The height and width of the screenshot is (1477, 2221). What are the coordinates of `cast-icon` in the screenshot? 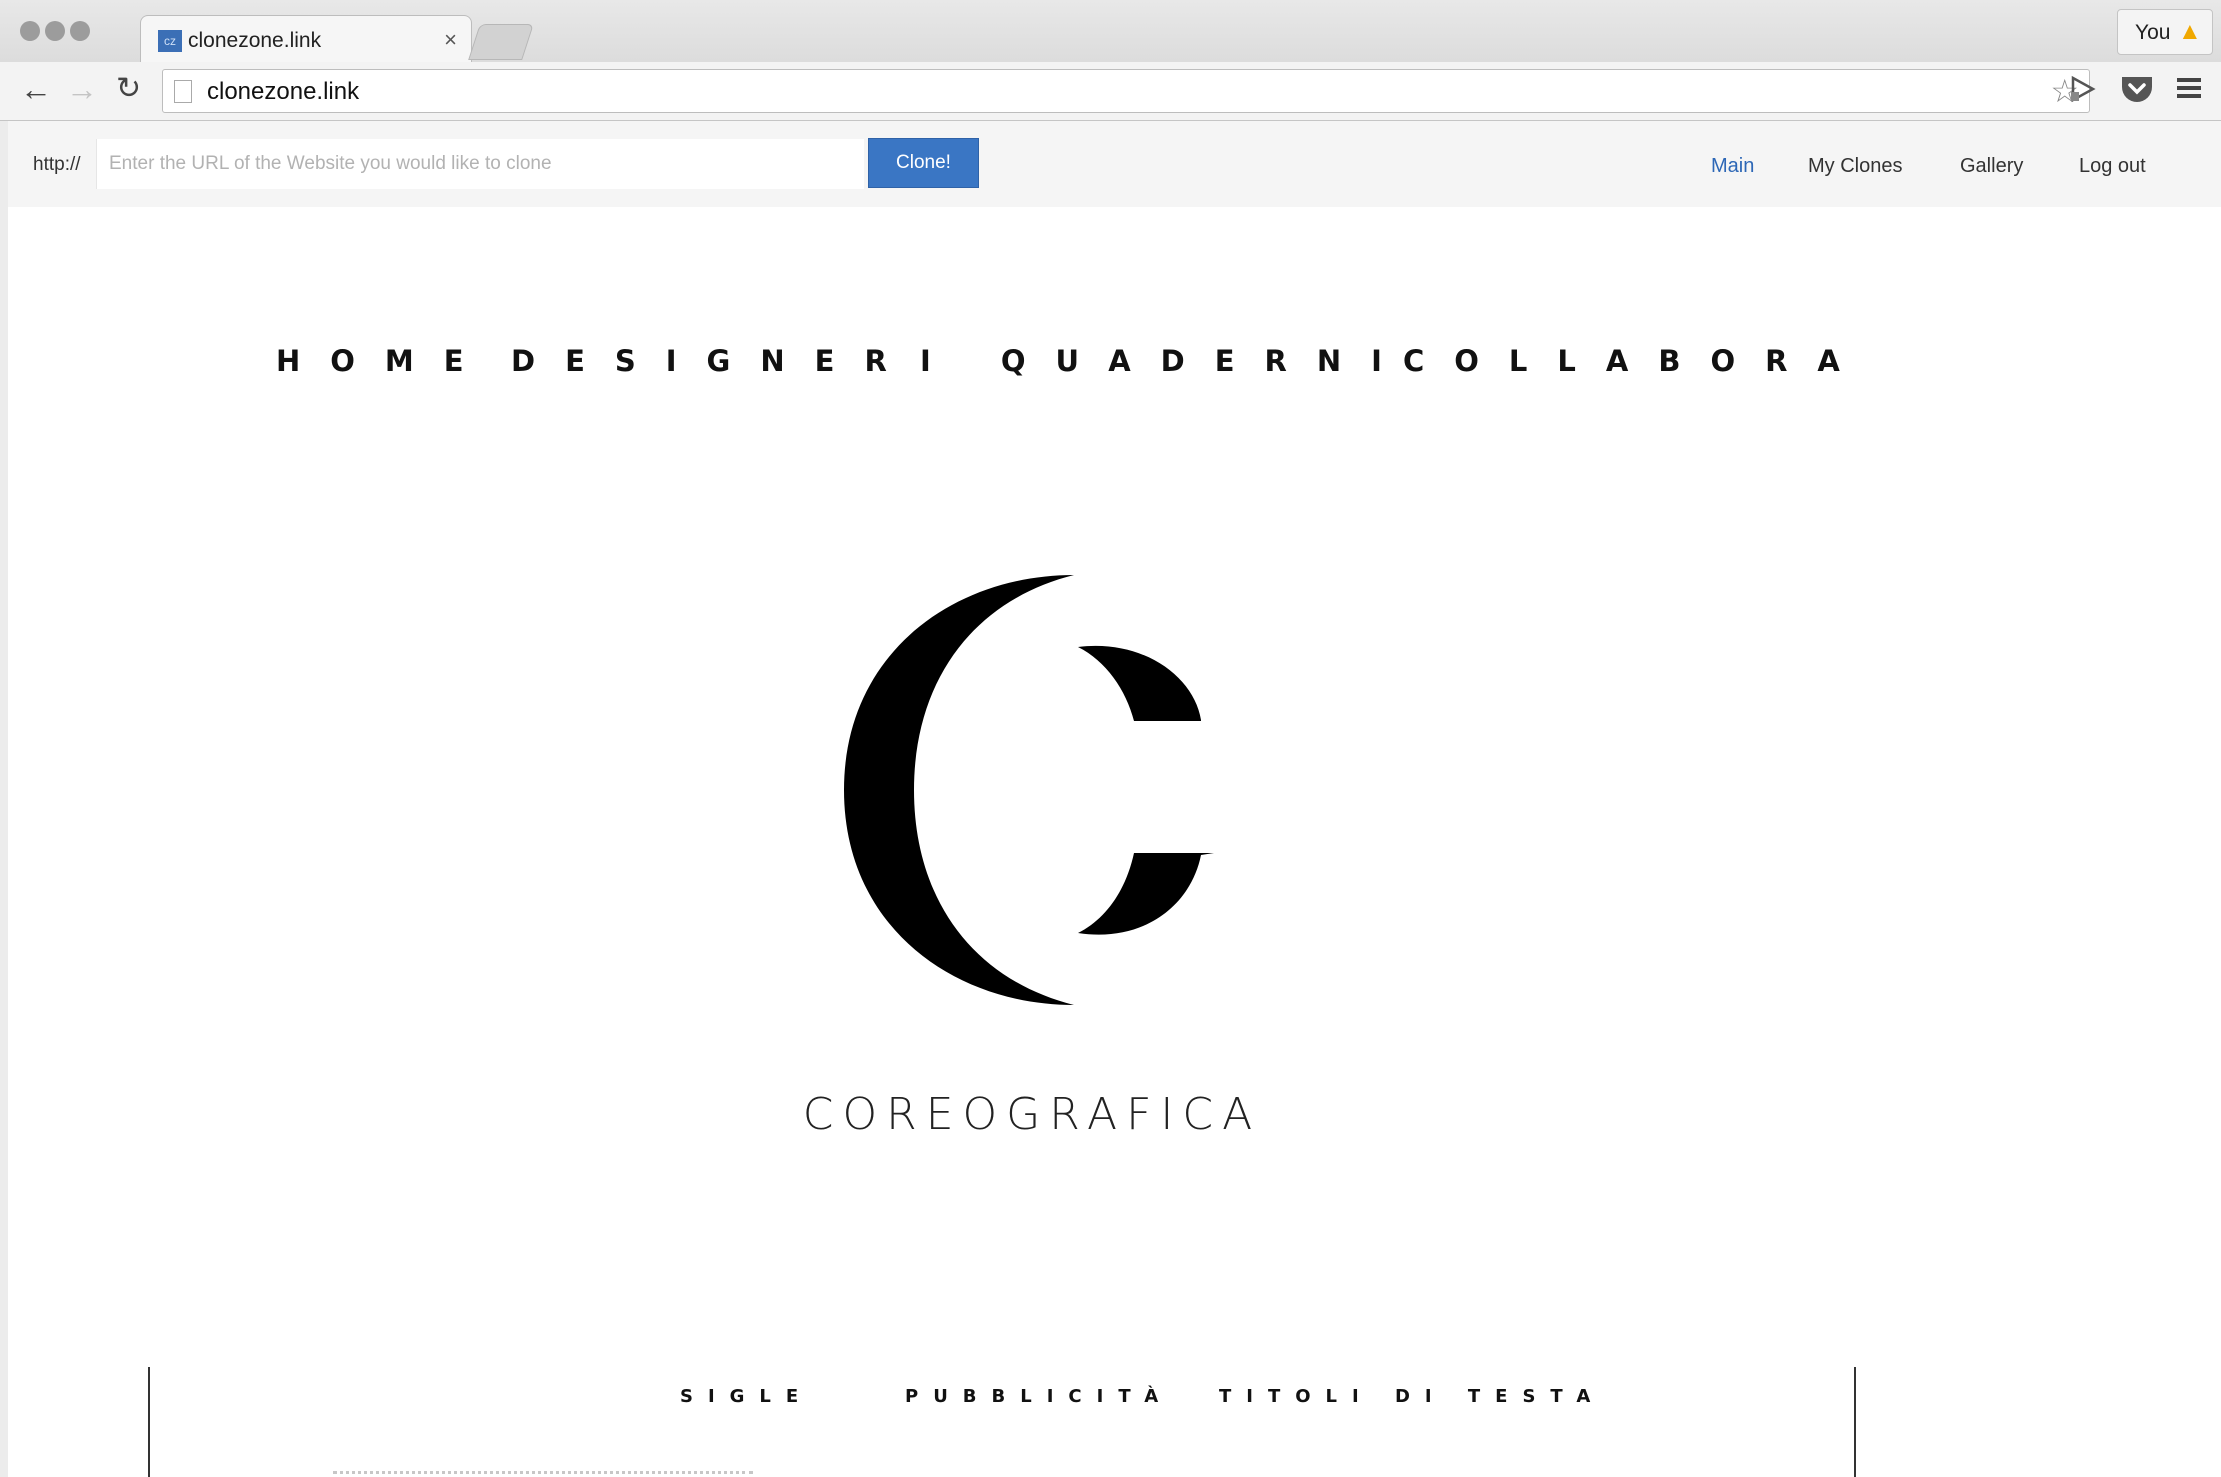 It's located at (2083, 92).